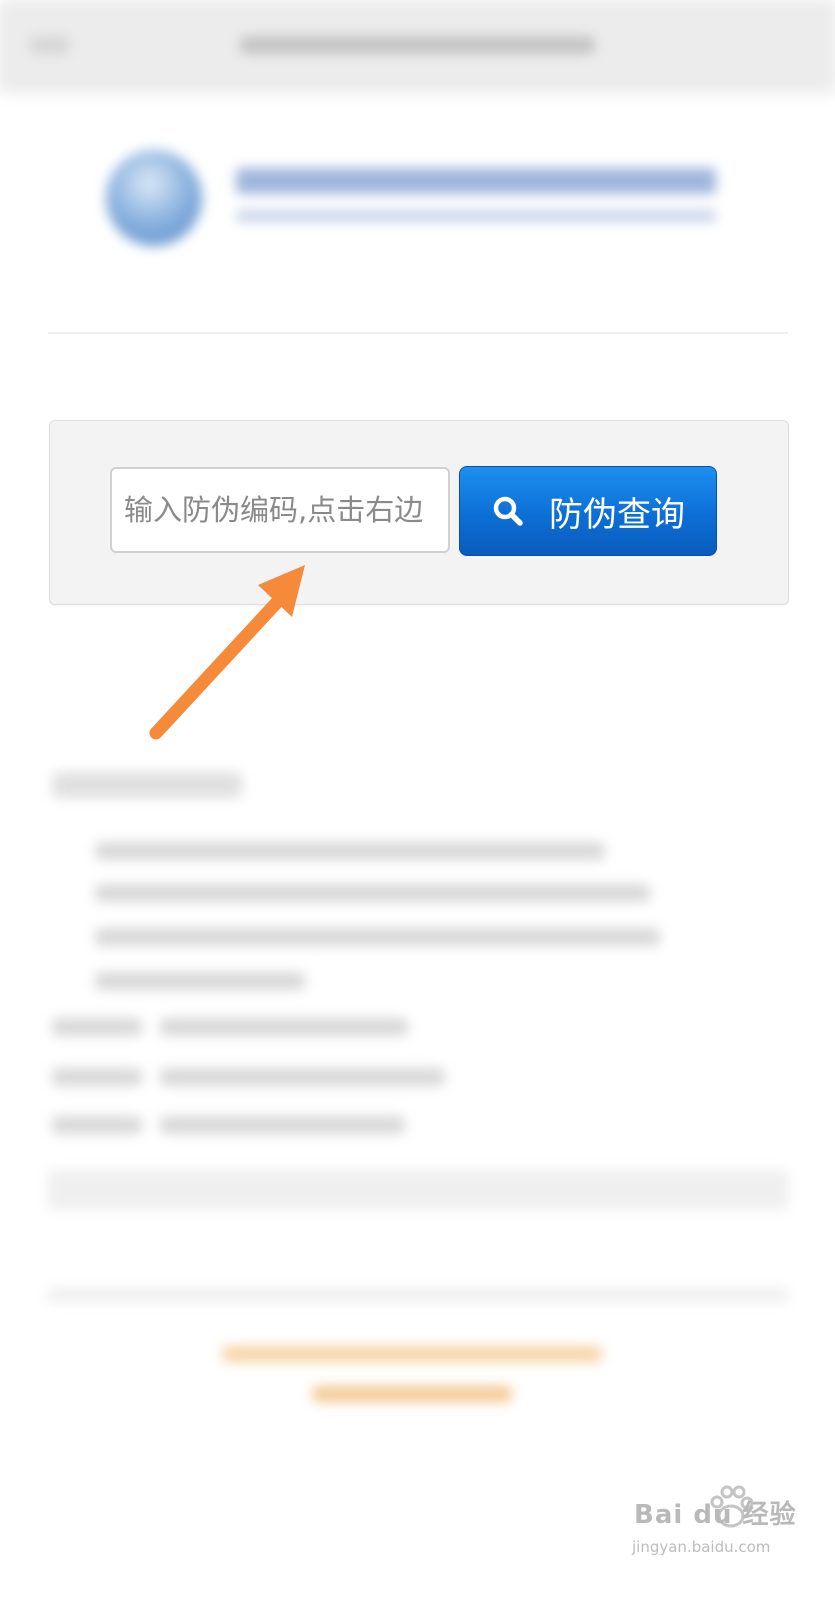 The height and width of the screenshot is (1600, 835). I want to click on verify-search-button: 防伪查询, so click(588, 511).